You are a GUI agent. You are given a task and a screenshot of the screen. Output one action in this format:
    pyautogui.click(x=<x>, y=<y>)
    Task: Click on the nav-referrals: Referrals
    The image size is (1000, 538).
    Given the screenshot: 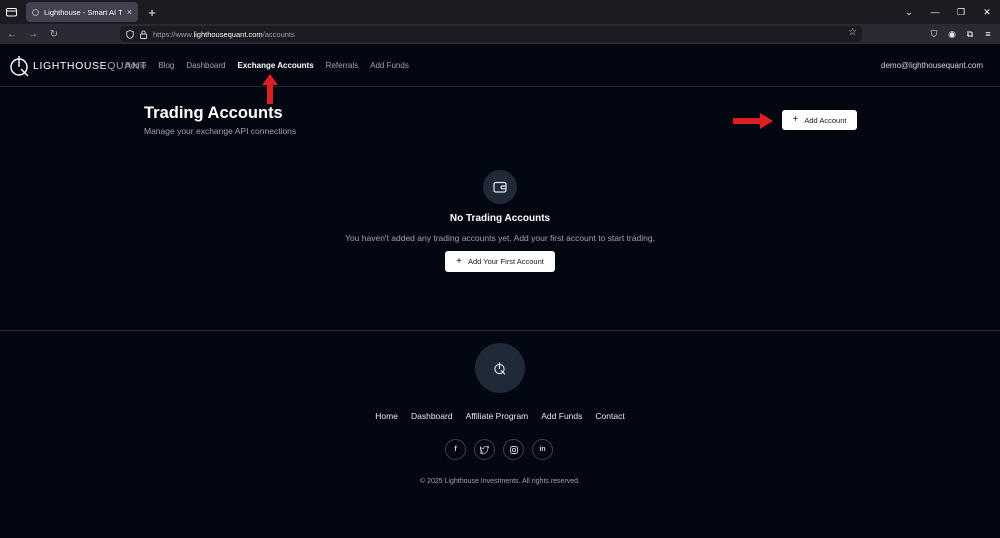 What is the action you would take?
    pyautogui.click(x=342, y=65)
    